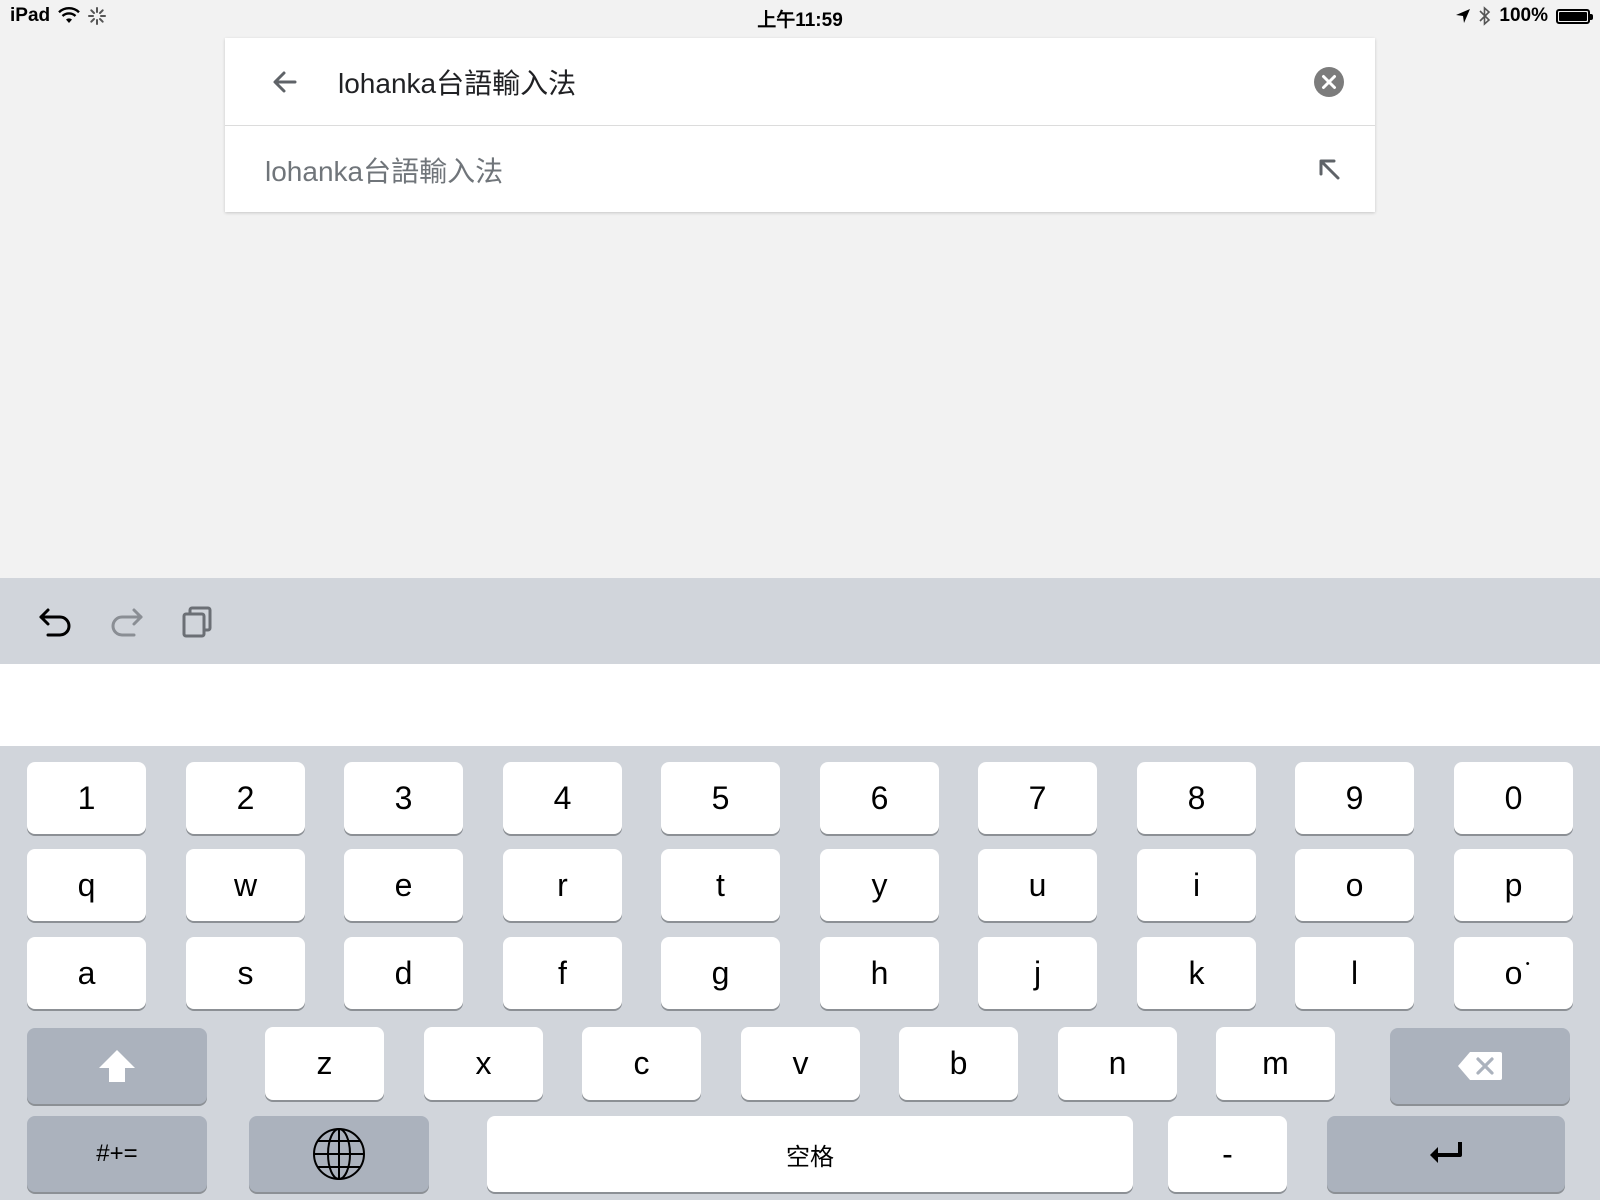 The height and width of the screenshot is (1200, 1600). Describe the element at coordinates (1513, 973) in the screenshot. I see `key: o͘` at that location.